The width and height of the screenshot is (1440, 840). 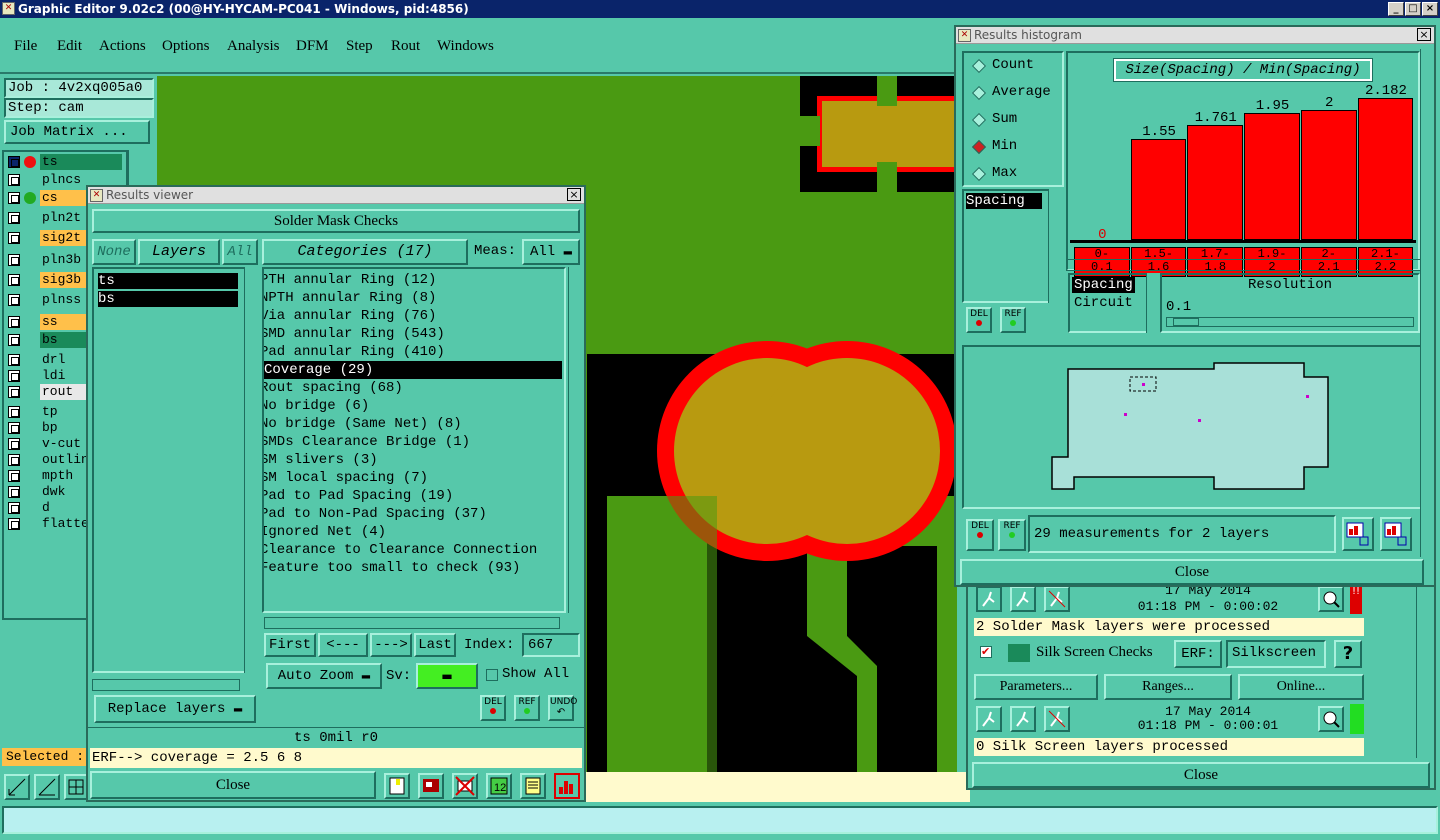 What do you see at coordinates (1012, 535) in the screenshot?
I see `preview-ref-icon: REF` at bounding box center [1012, 535].